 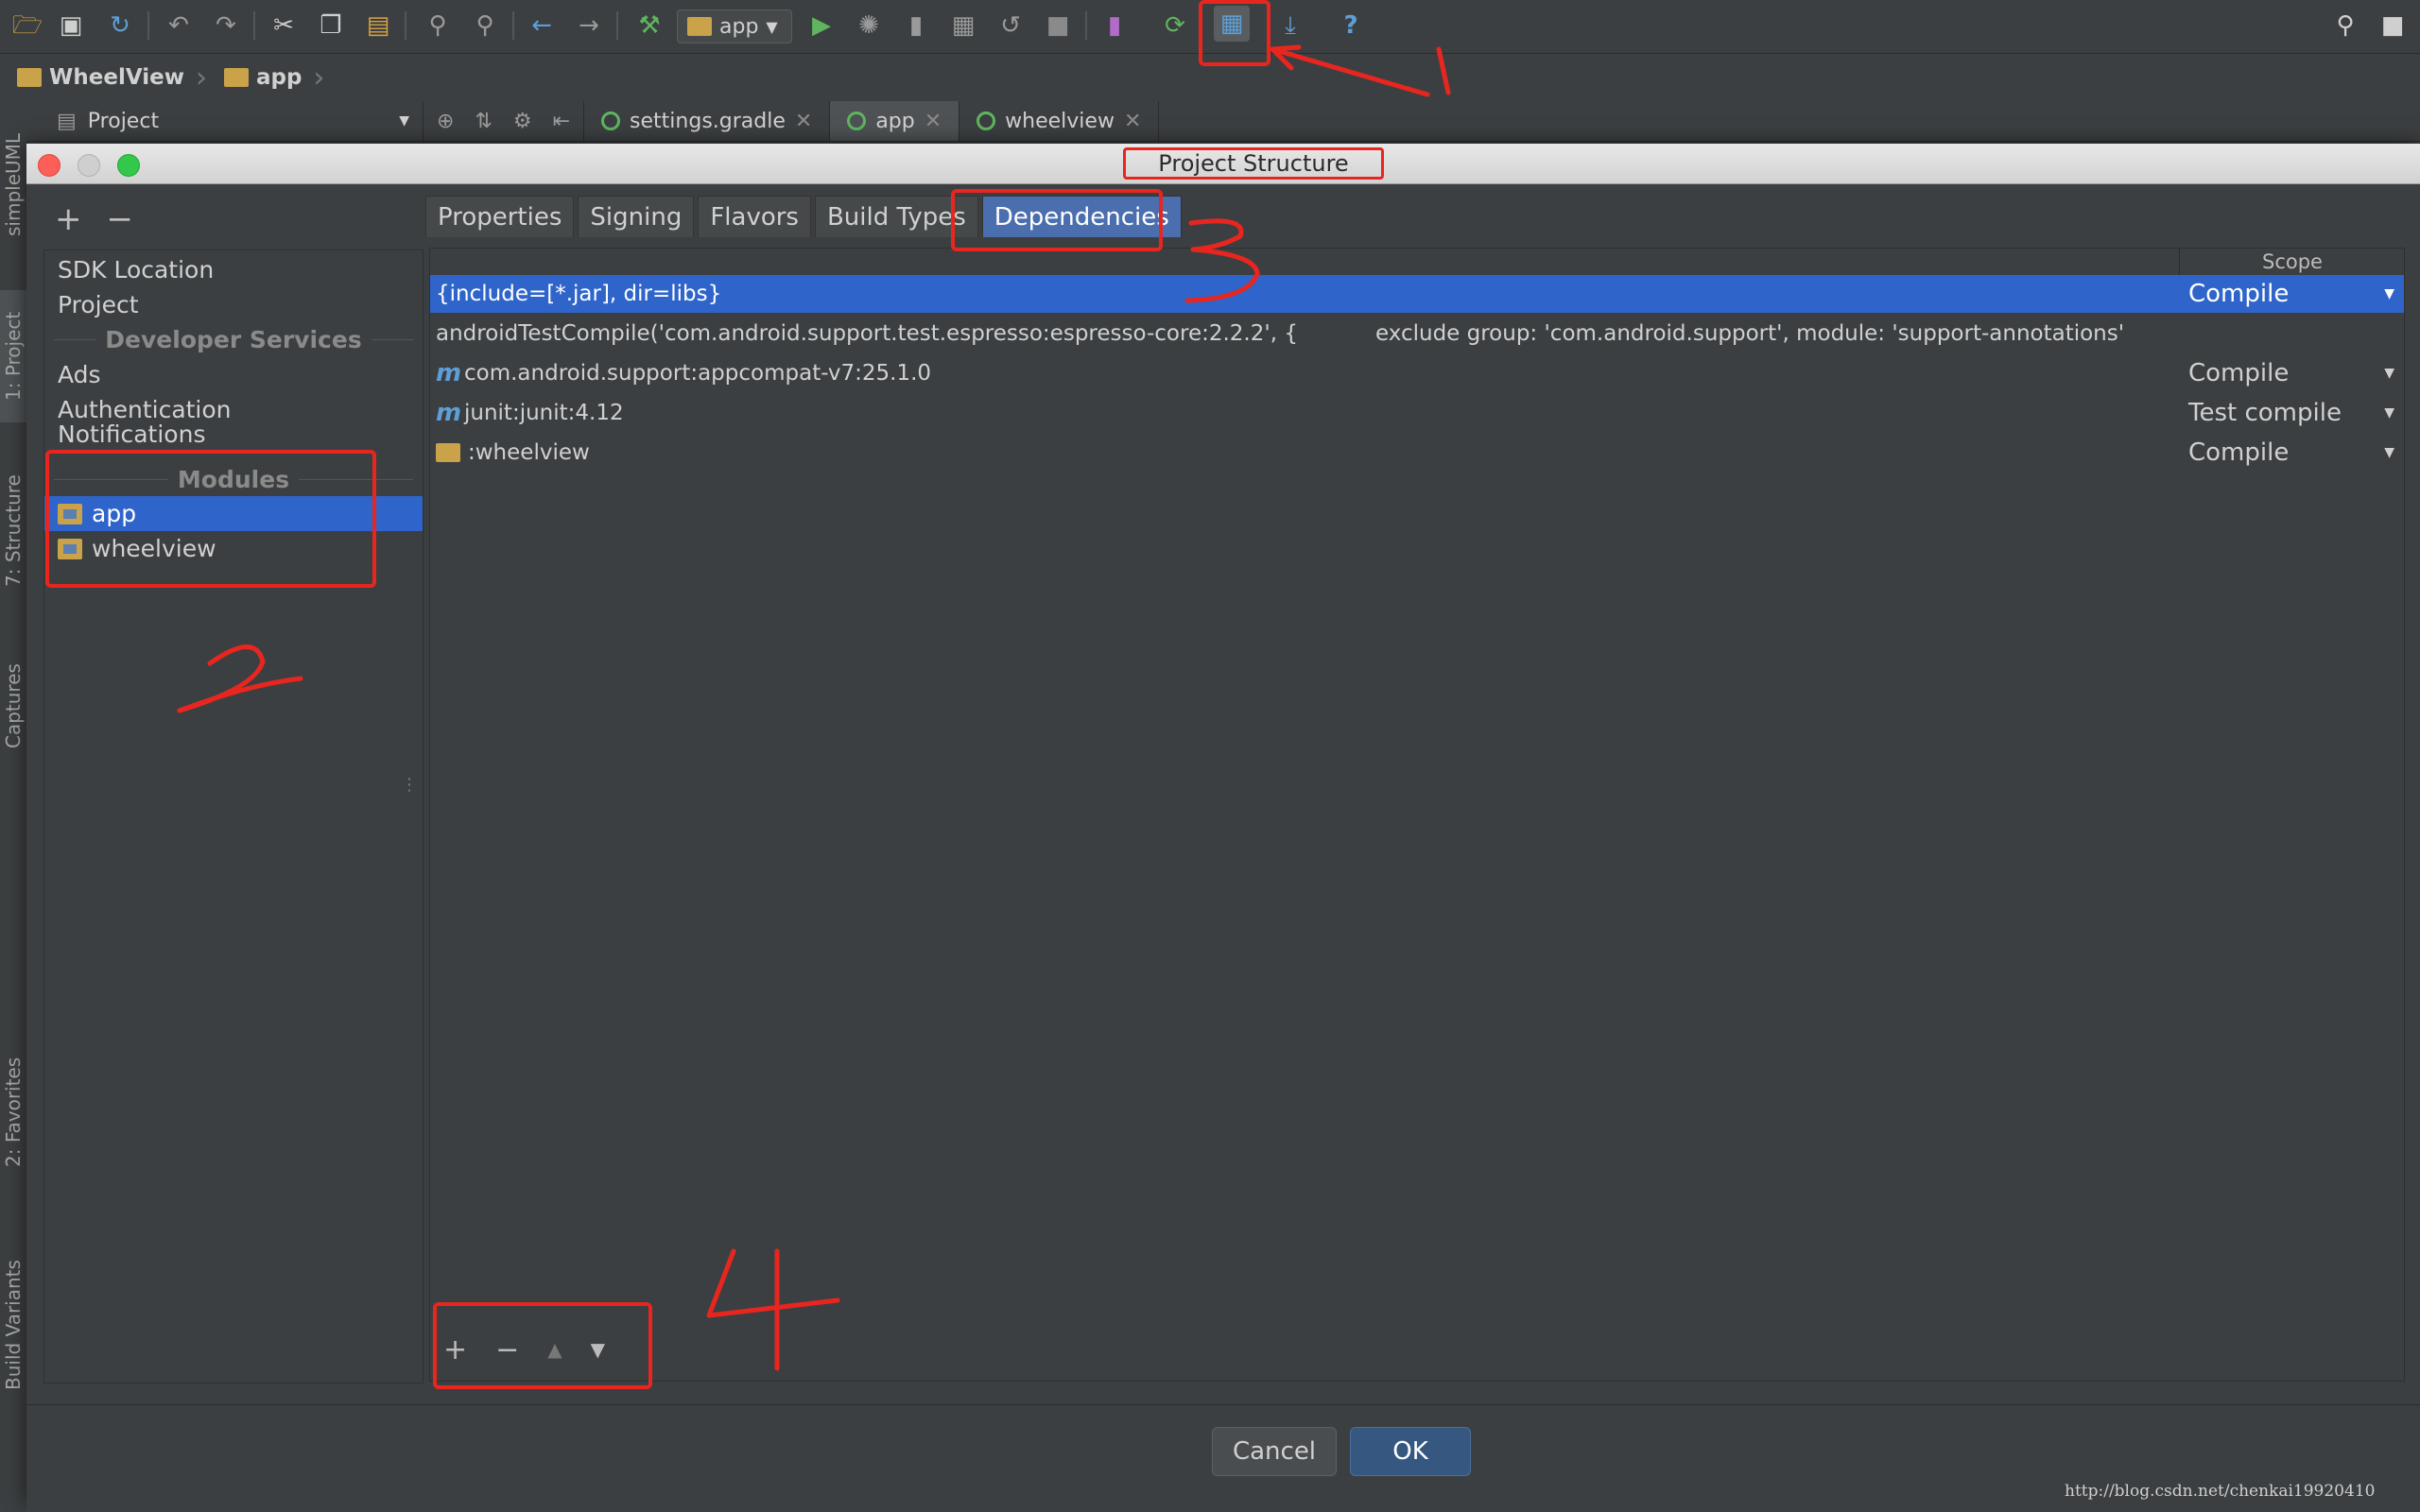 What do you see at coordinates (1274, 1451) in the screenshot?
I see `cancel-button: Cancel` at bounding box center [1274, 1451].